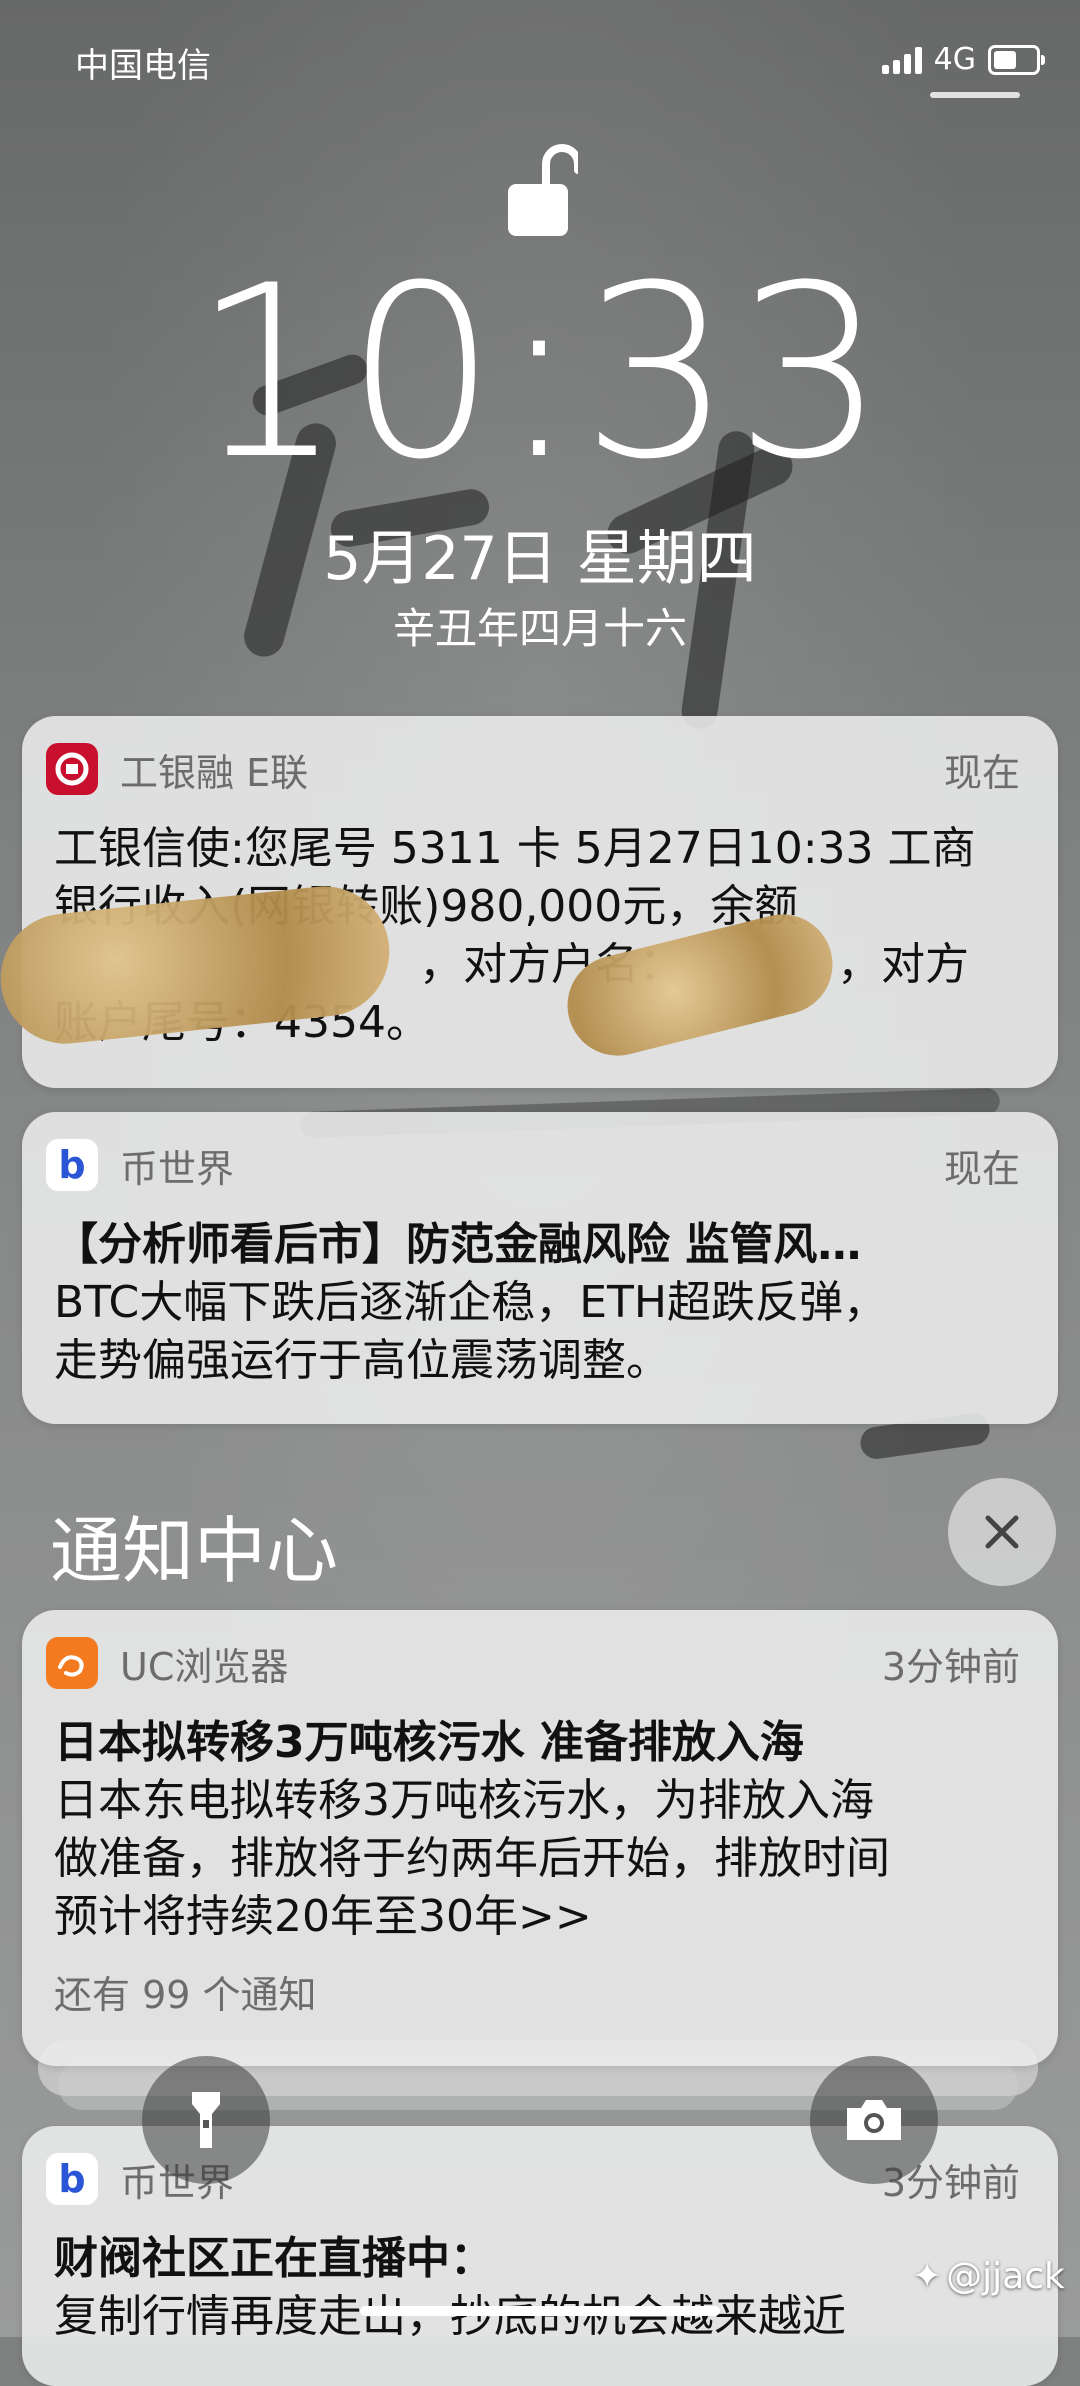 The height and width of the screenshot is (2386, 1080). What do you see at coordinates (540, 559) in the screenshot?
I see `lock-date: 5月27日 星期四` at bounding box center [540, 559].